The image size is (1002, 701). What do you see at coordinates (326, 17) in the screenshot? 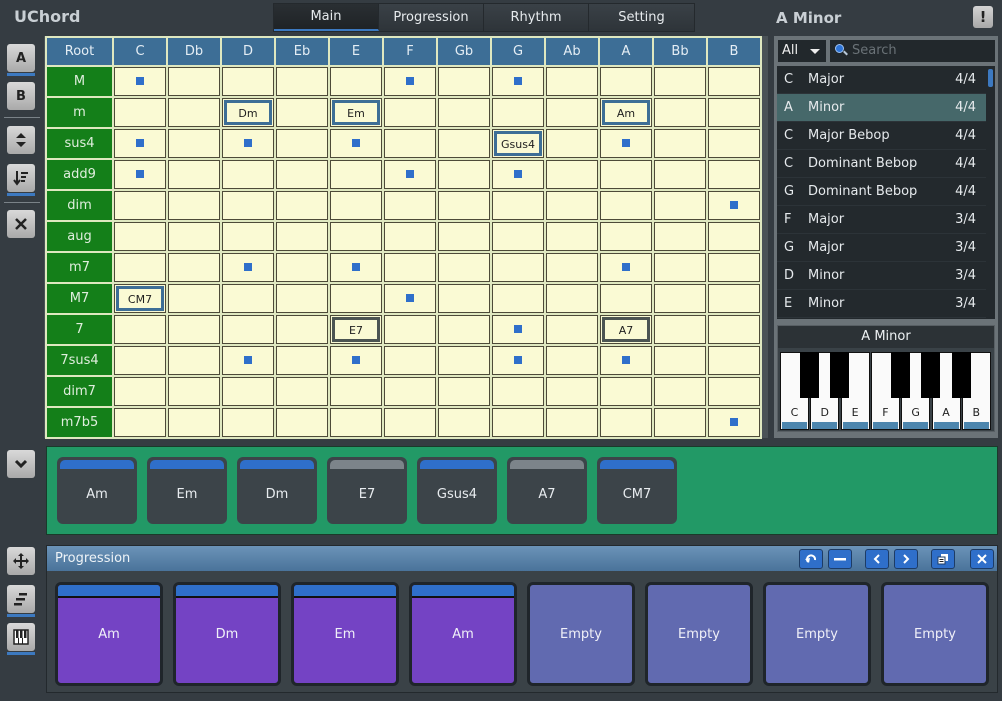
I see `tab-main: Main` at bounding box center [326, 17].